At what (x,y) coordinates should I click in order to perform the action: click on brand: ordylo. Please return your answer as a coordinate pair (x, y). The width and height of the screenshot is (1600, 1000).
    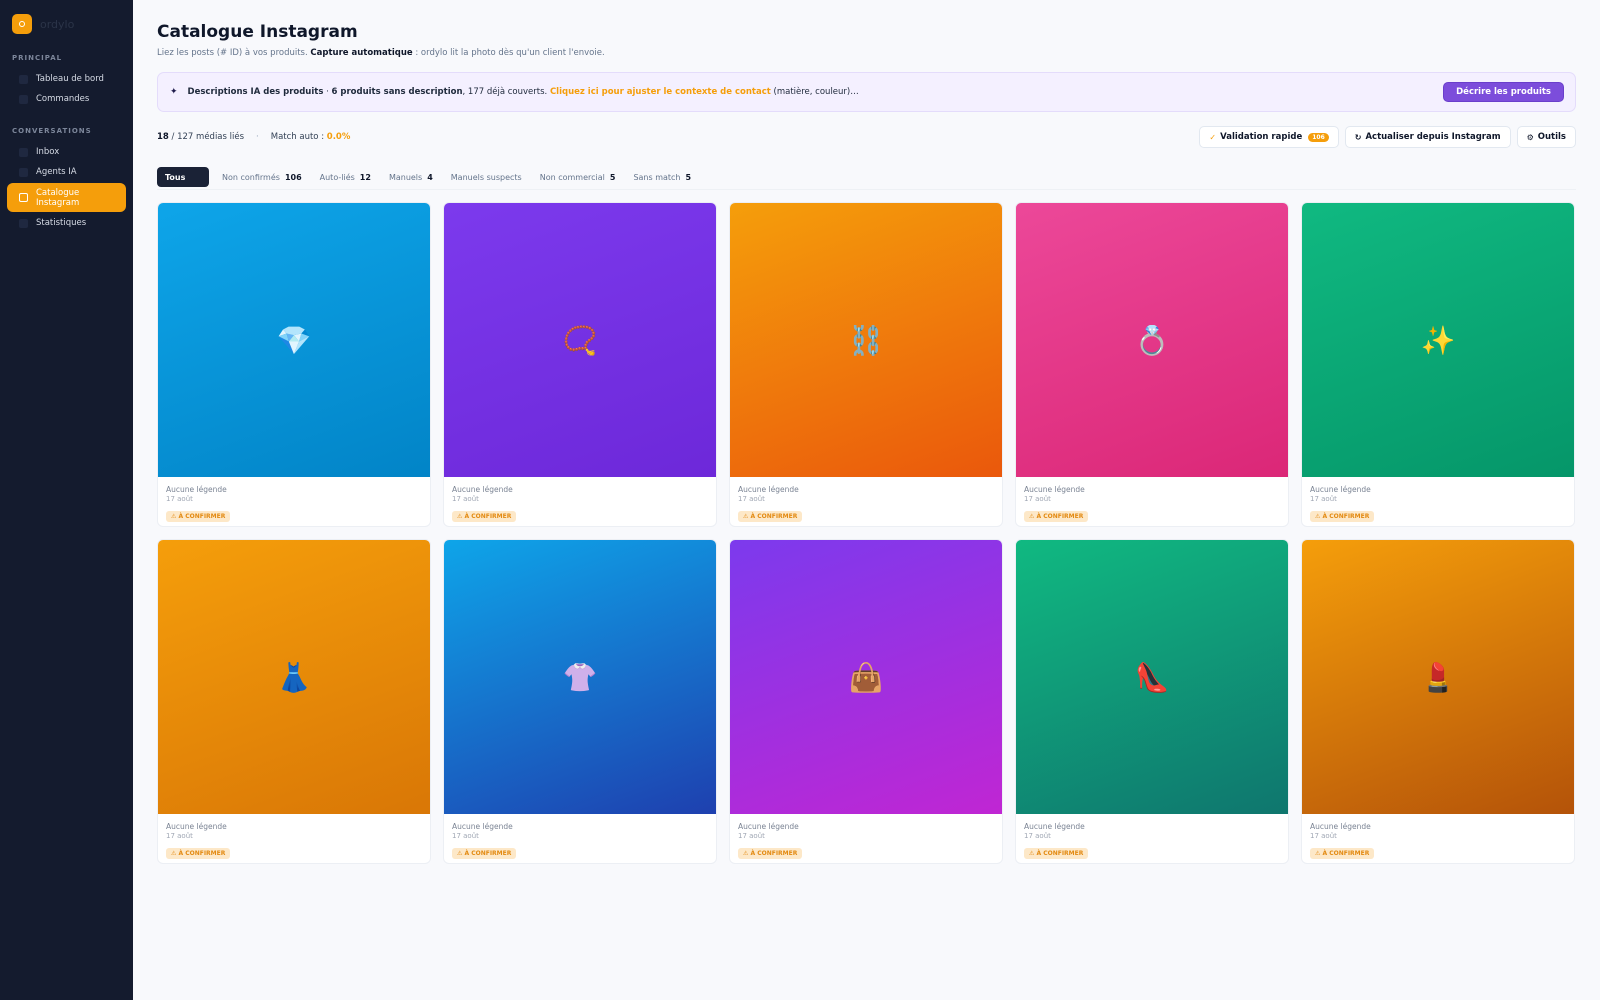
    Looking at the image, I should click on (66, 18).